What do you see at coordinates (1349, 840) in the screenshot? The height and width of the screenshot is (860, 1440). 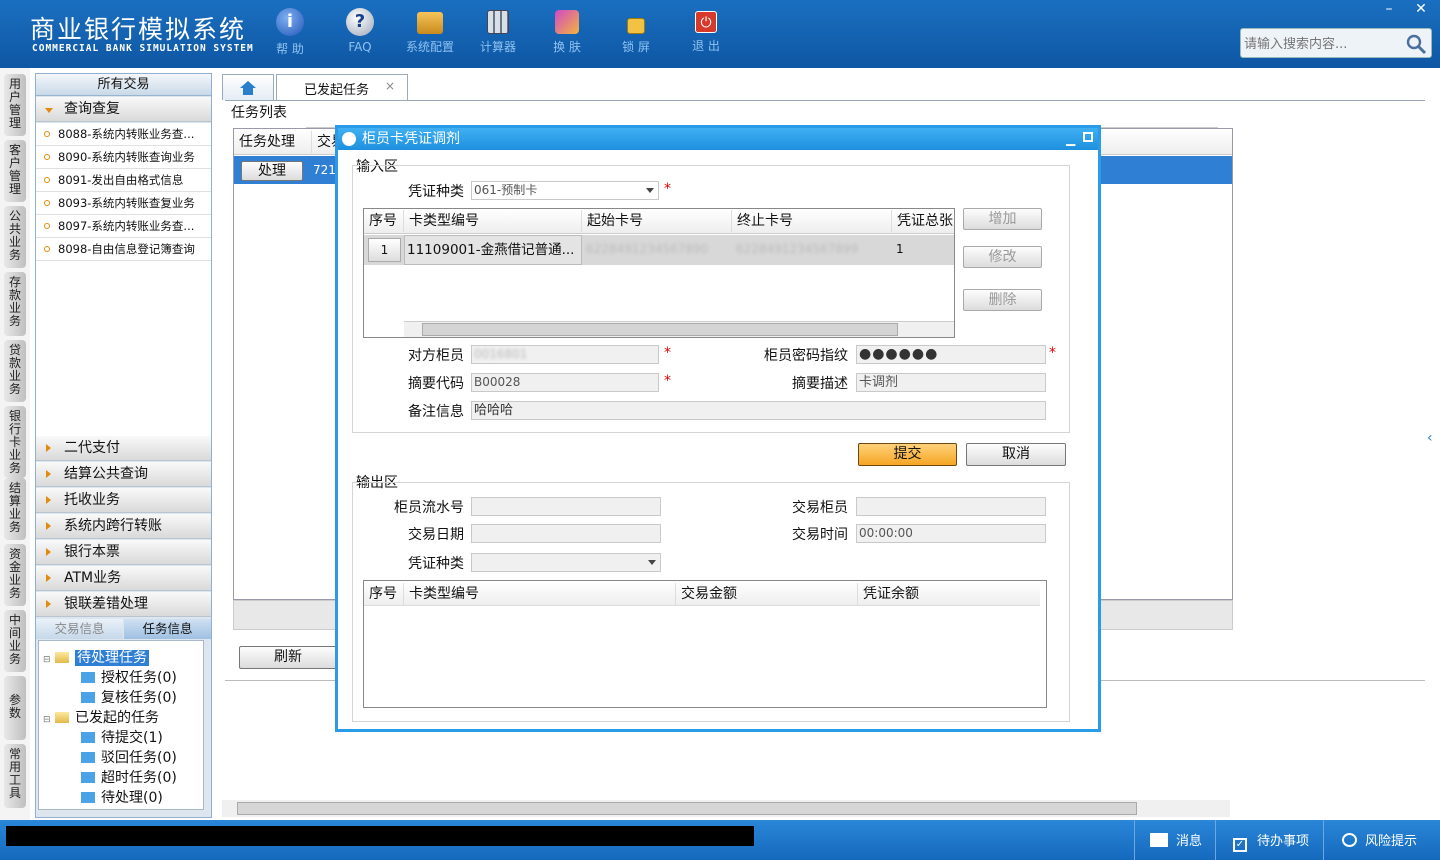 I see `chat-bubble-icon` at bounding box center [1349, 840].